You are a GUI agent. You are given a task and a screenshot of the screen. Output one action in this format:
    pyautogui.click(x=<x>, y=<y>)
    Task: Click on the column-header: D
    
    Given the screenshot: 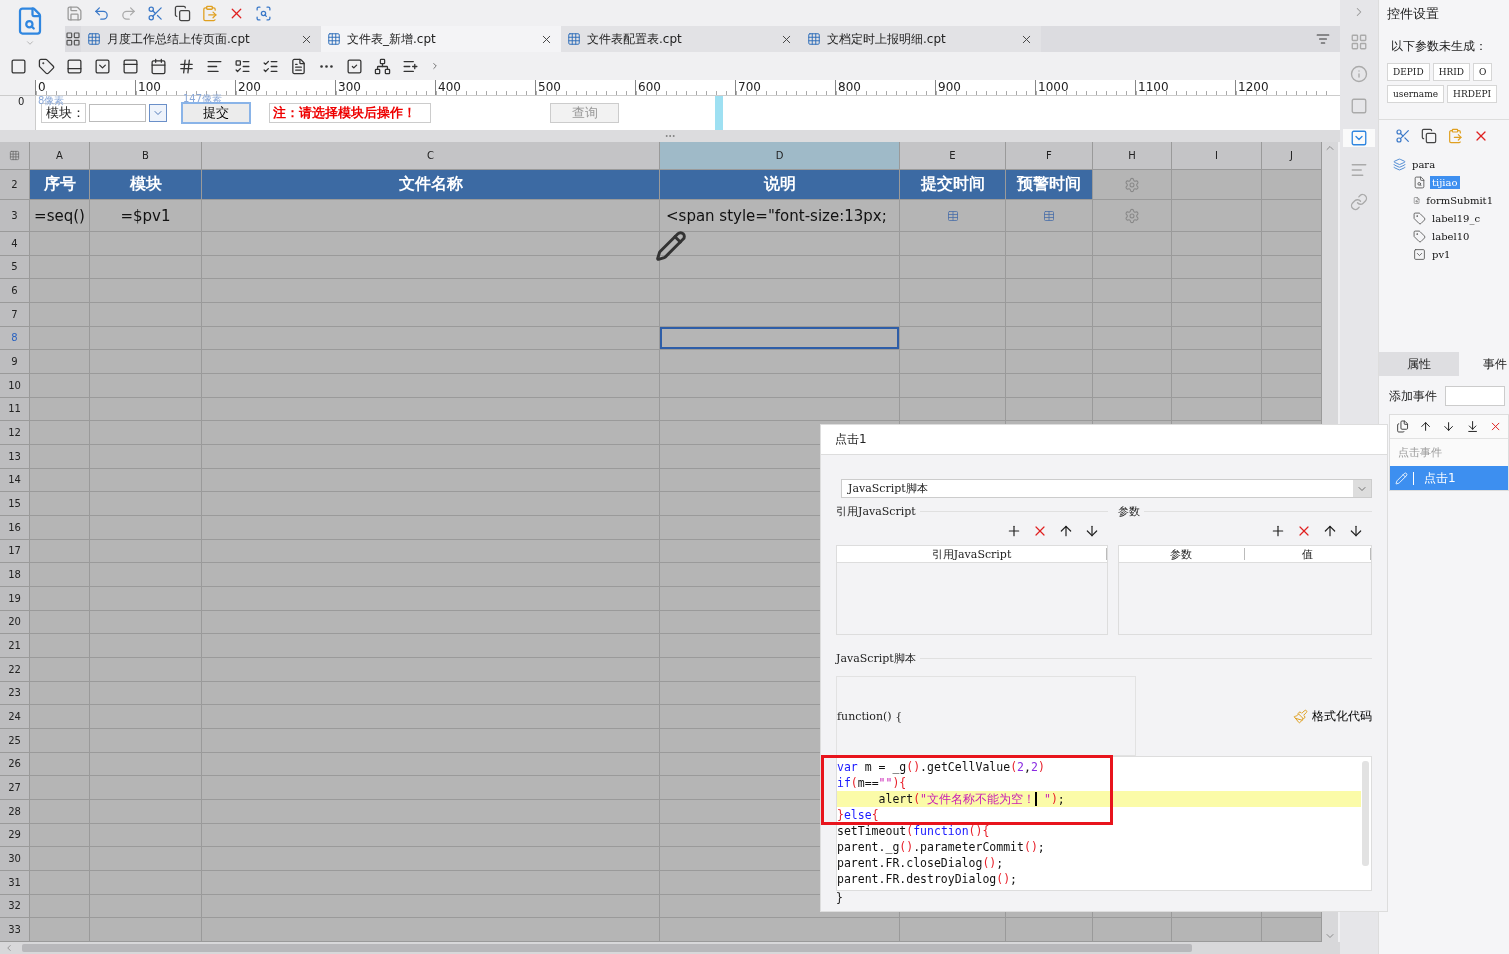 What is the action you would take?
    pyautogui.click(x=780, y=156)
    